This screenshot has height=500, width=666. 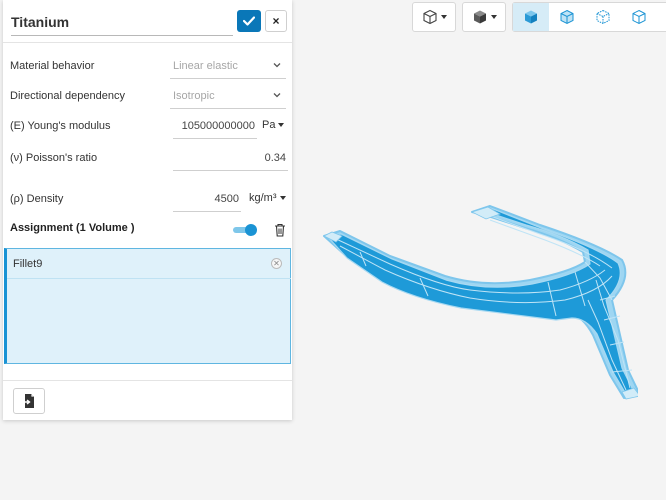 I want to click on footer-divider, so click(x=147, y=380).